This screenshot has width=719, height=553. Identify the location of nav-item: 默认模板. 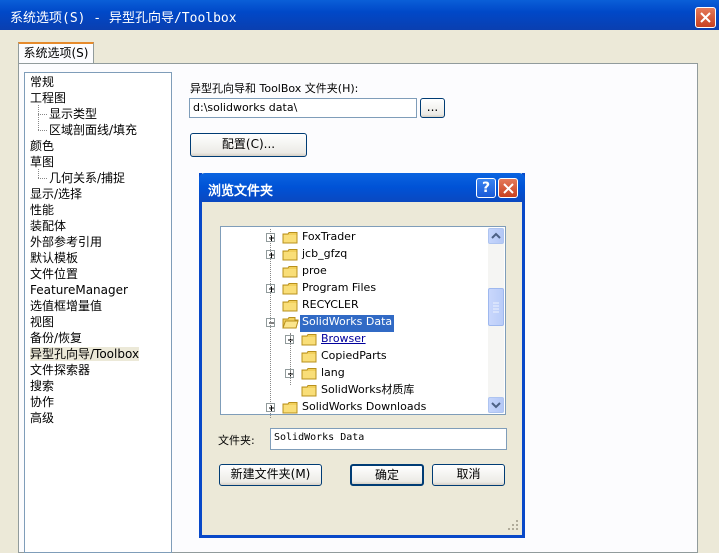
(54, 258).